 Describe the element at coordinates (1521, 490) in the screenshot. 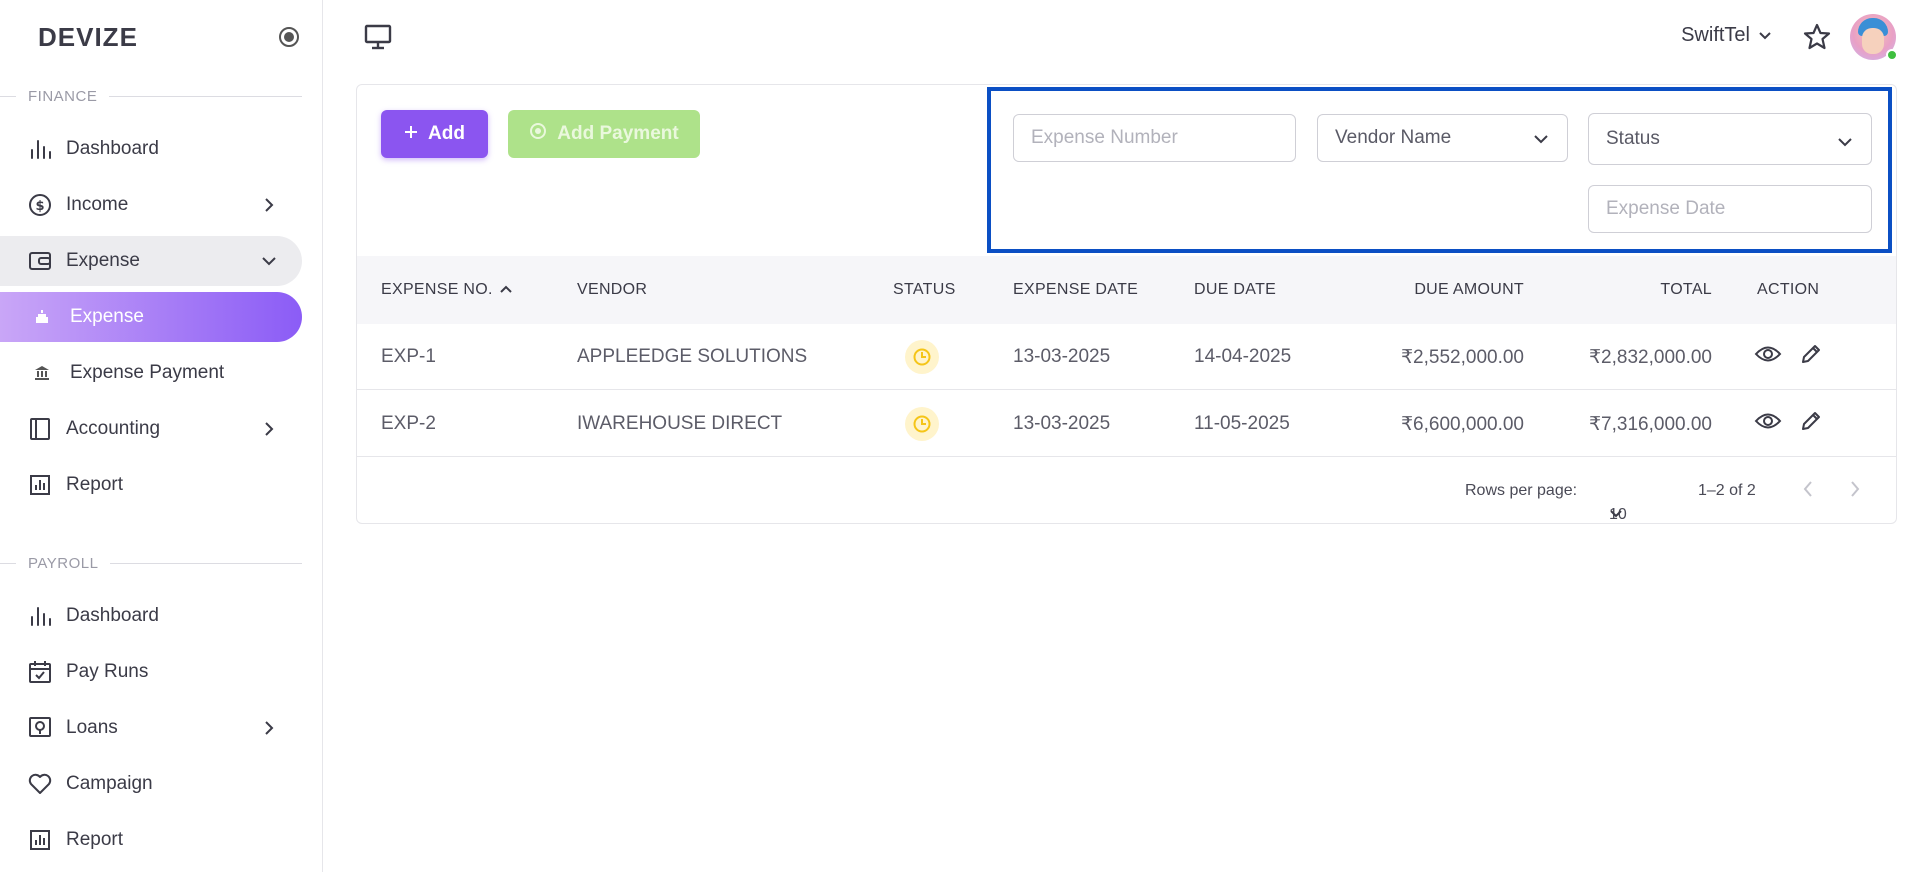

I see `rows-per-page-label: Rows per page:` at that location.